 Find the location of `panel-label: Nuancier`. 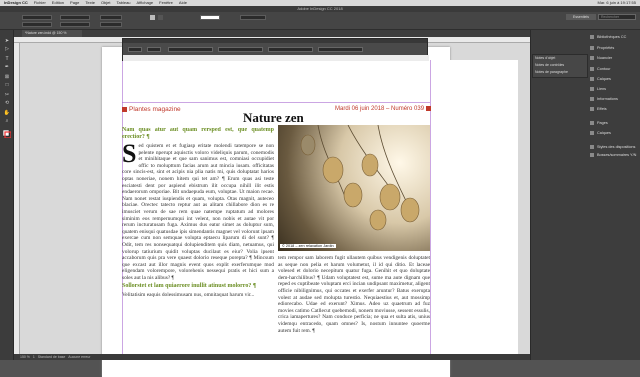

panel-label: Nuancier is located at coordinates (605, 58).